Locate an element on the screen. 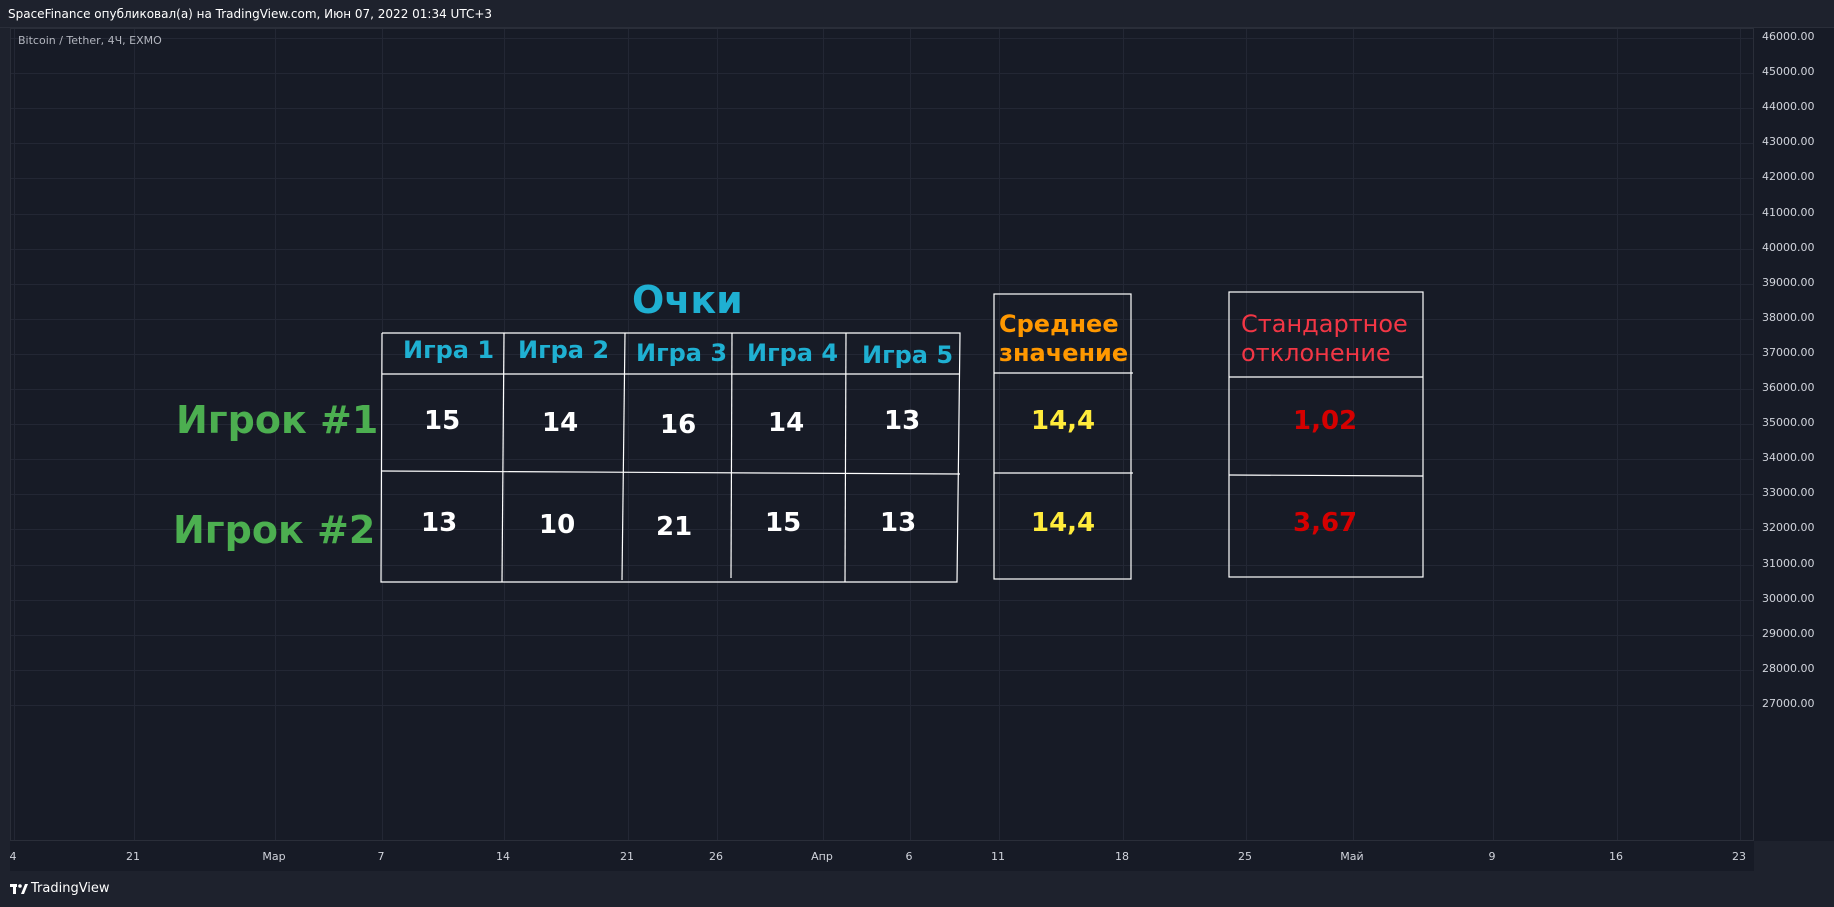 This screenshot has height=907, width=1834. game-4-header: Игра 4 is located at coordinates (793, 353).